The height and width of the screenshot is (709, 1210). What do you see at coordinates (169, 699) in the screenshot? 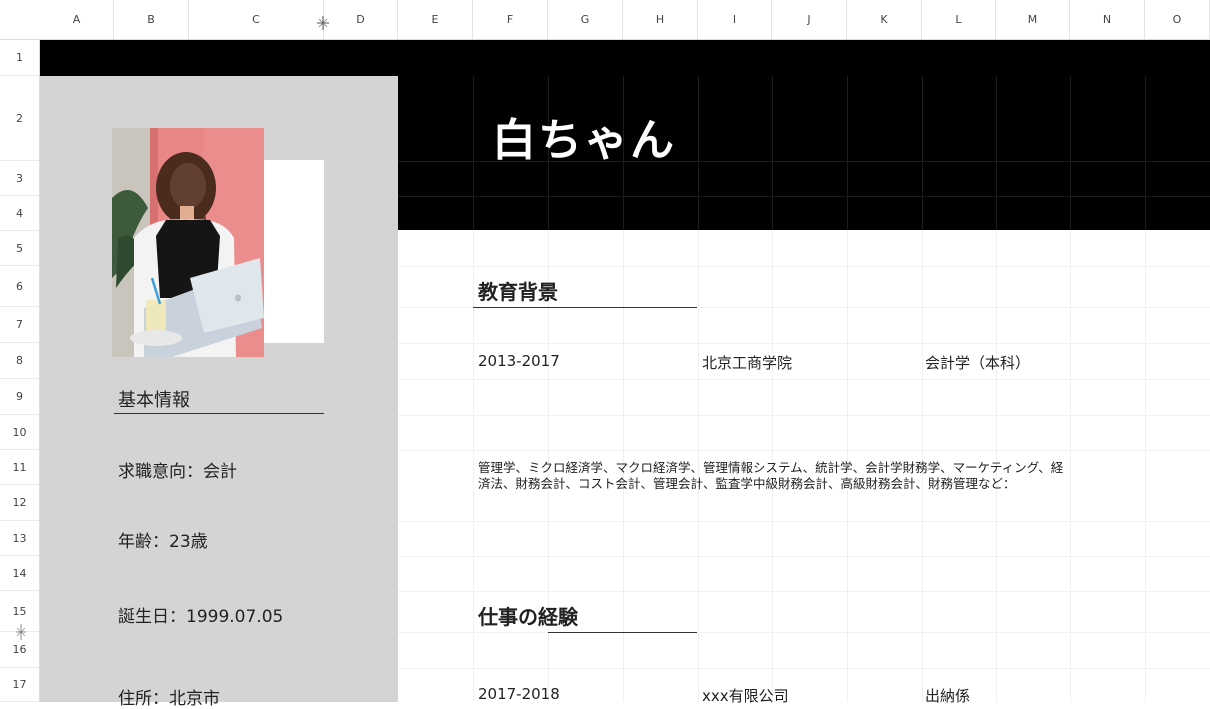
I see `address-text: 住所：北京市` at bounding box center [169, 699].